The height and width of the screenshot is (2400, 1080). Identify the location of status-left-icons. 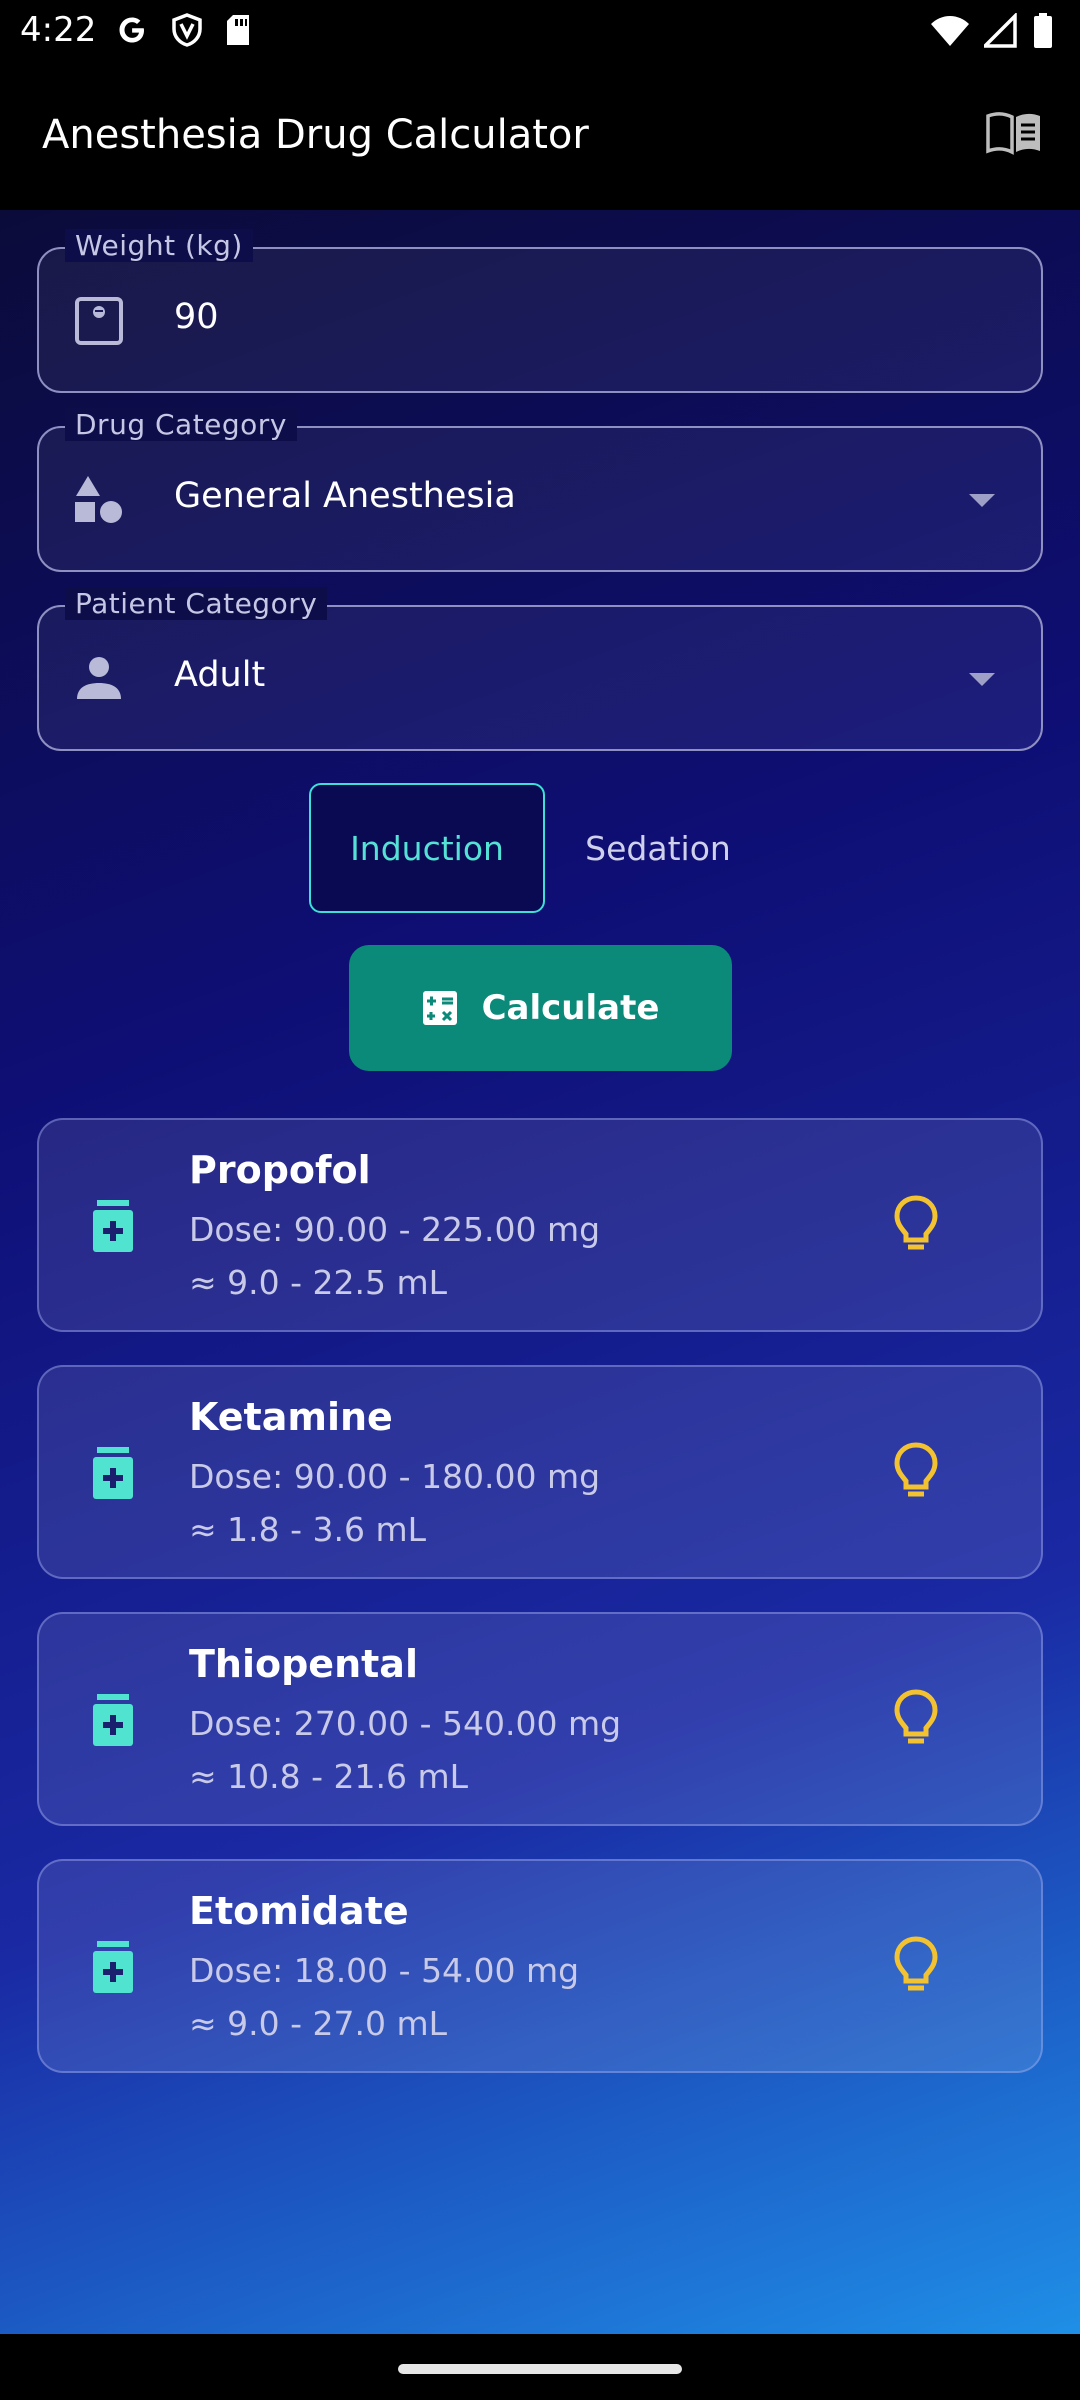
(183, 30).